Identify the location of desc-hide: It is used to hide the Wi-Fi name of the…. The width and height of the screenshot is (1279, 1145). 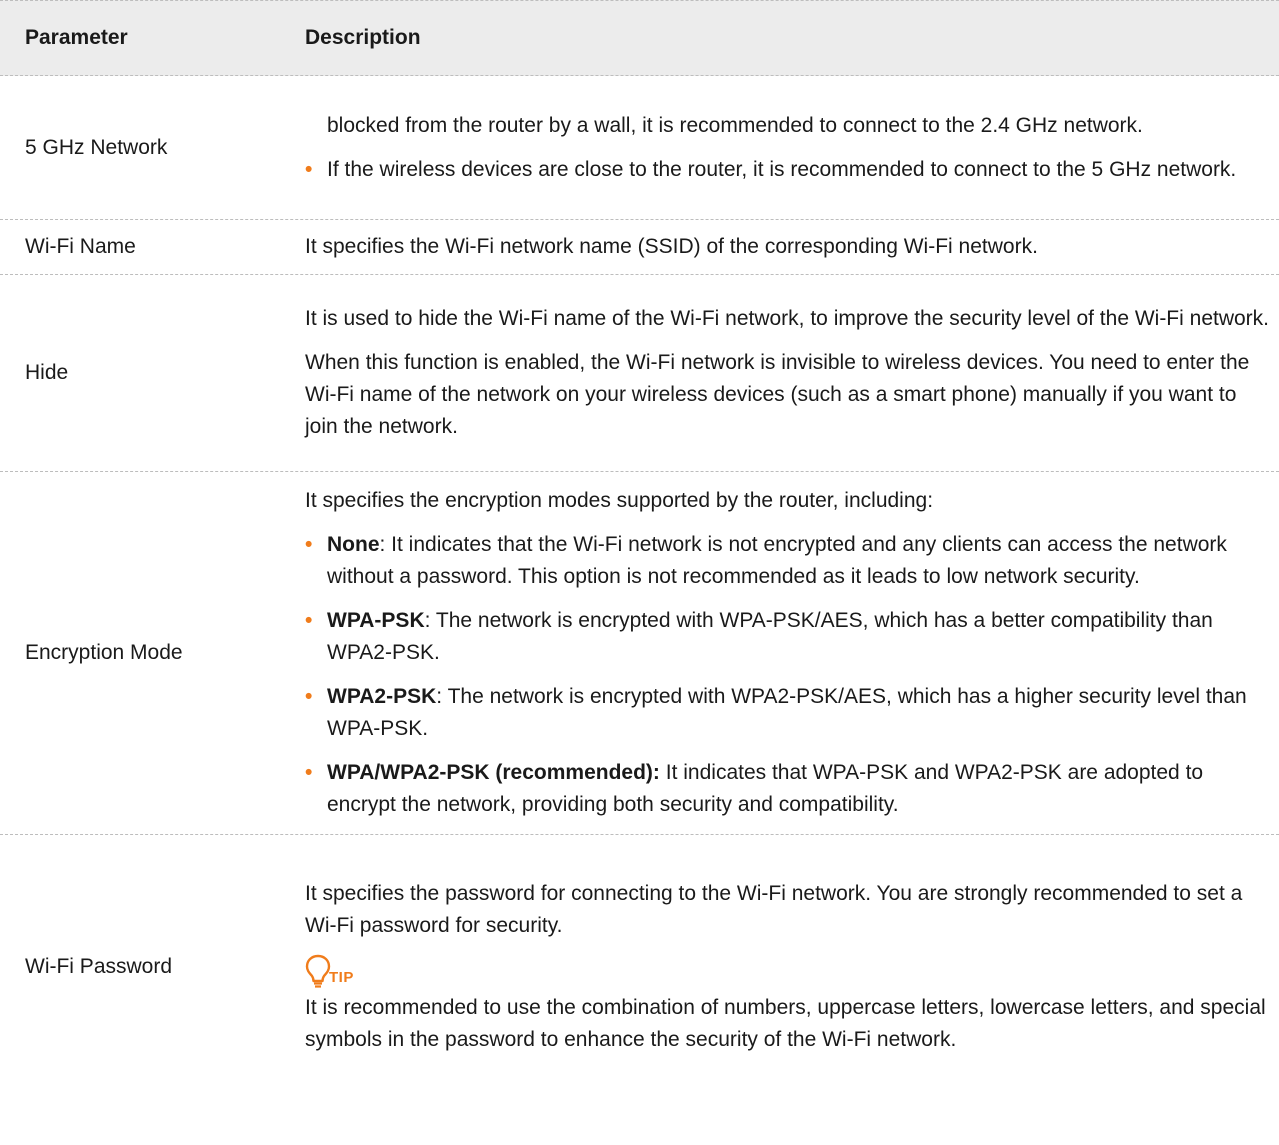
(792, 373).